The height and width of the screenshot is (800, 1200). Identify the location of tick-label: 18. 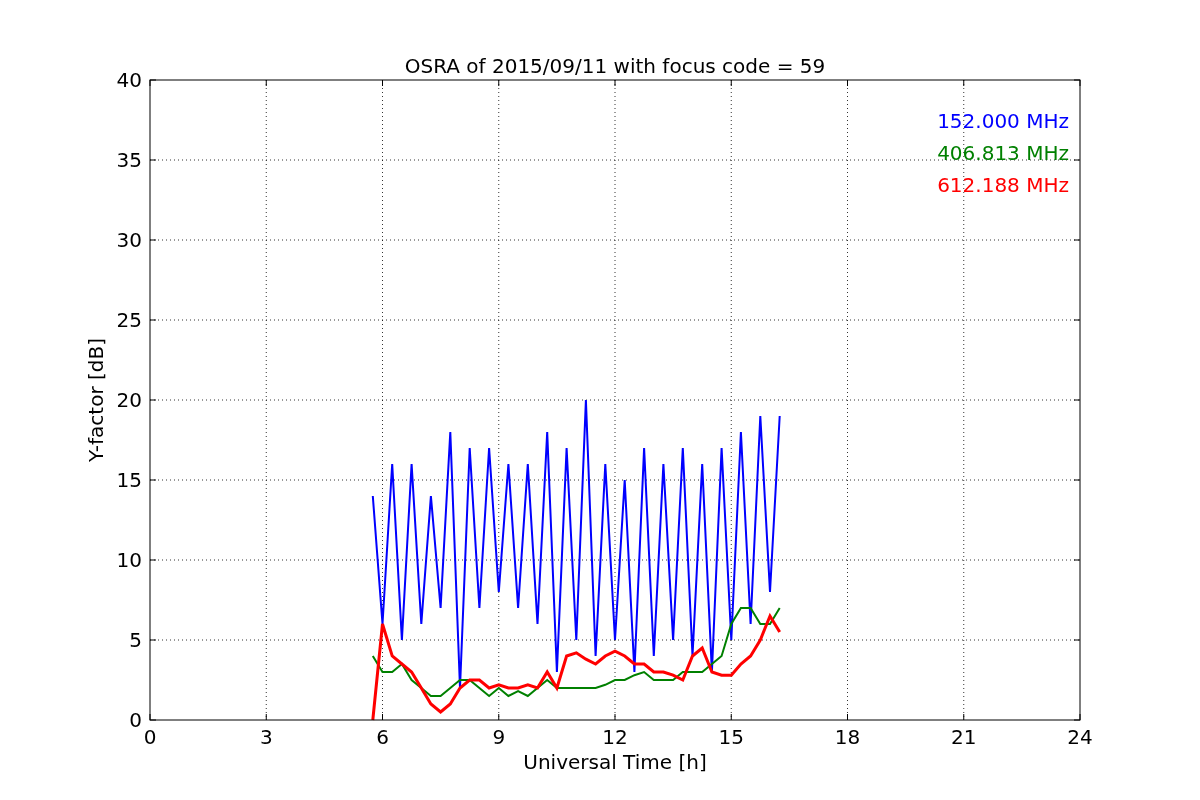
(847, 737).